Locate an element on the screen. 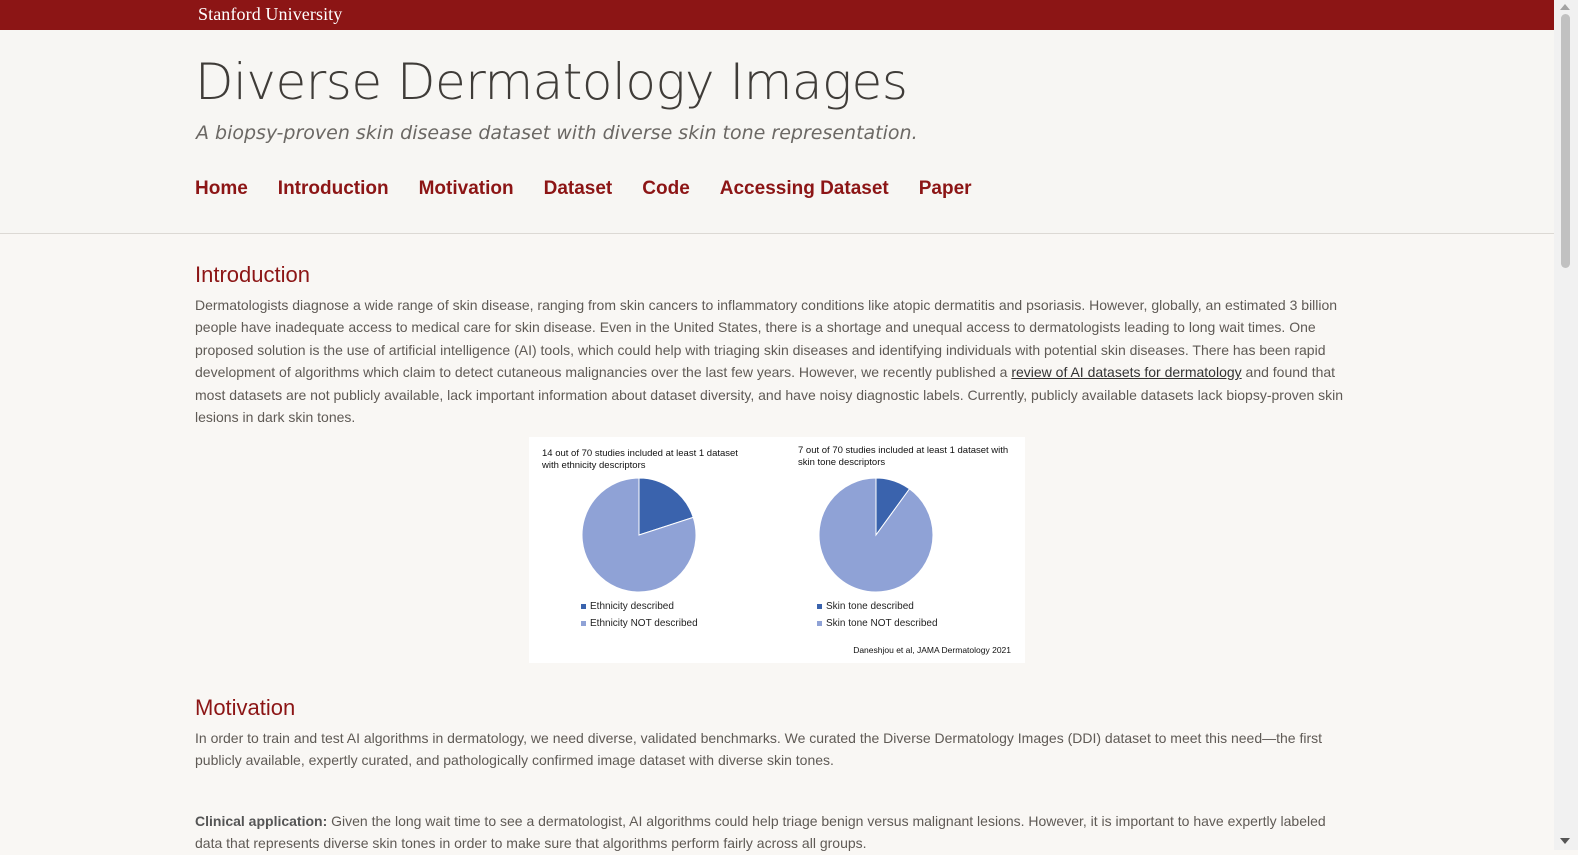 Image resolution: width=1578 pixels, height=855 pixels. introduction-heading: Introduction is located at coordinates (252, 274).